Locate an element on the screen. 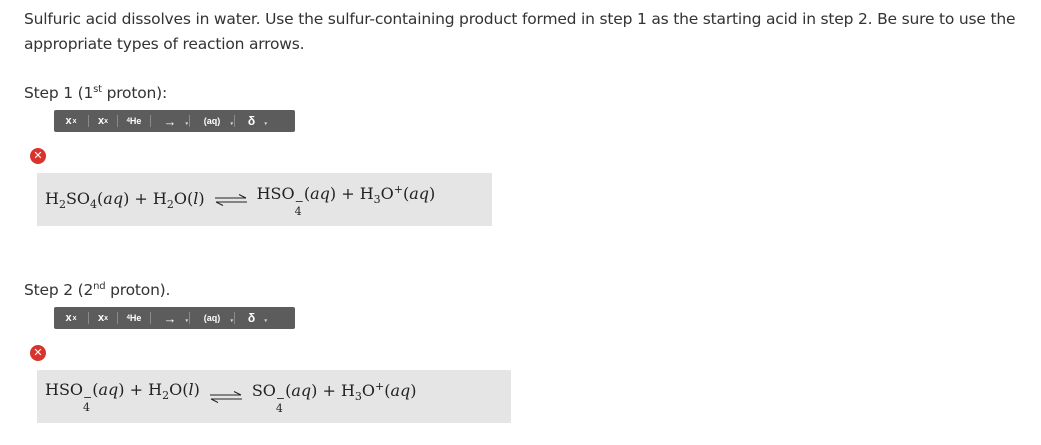 The image size is (1041, 445). equation-text: H2SO4(aq) + H2O(l) is located at coordinates (125, 199).